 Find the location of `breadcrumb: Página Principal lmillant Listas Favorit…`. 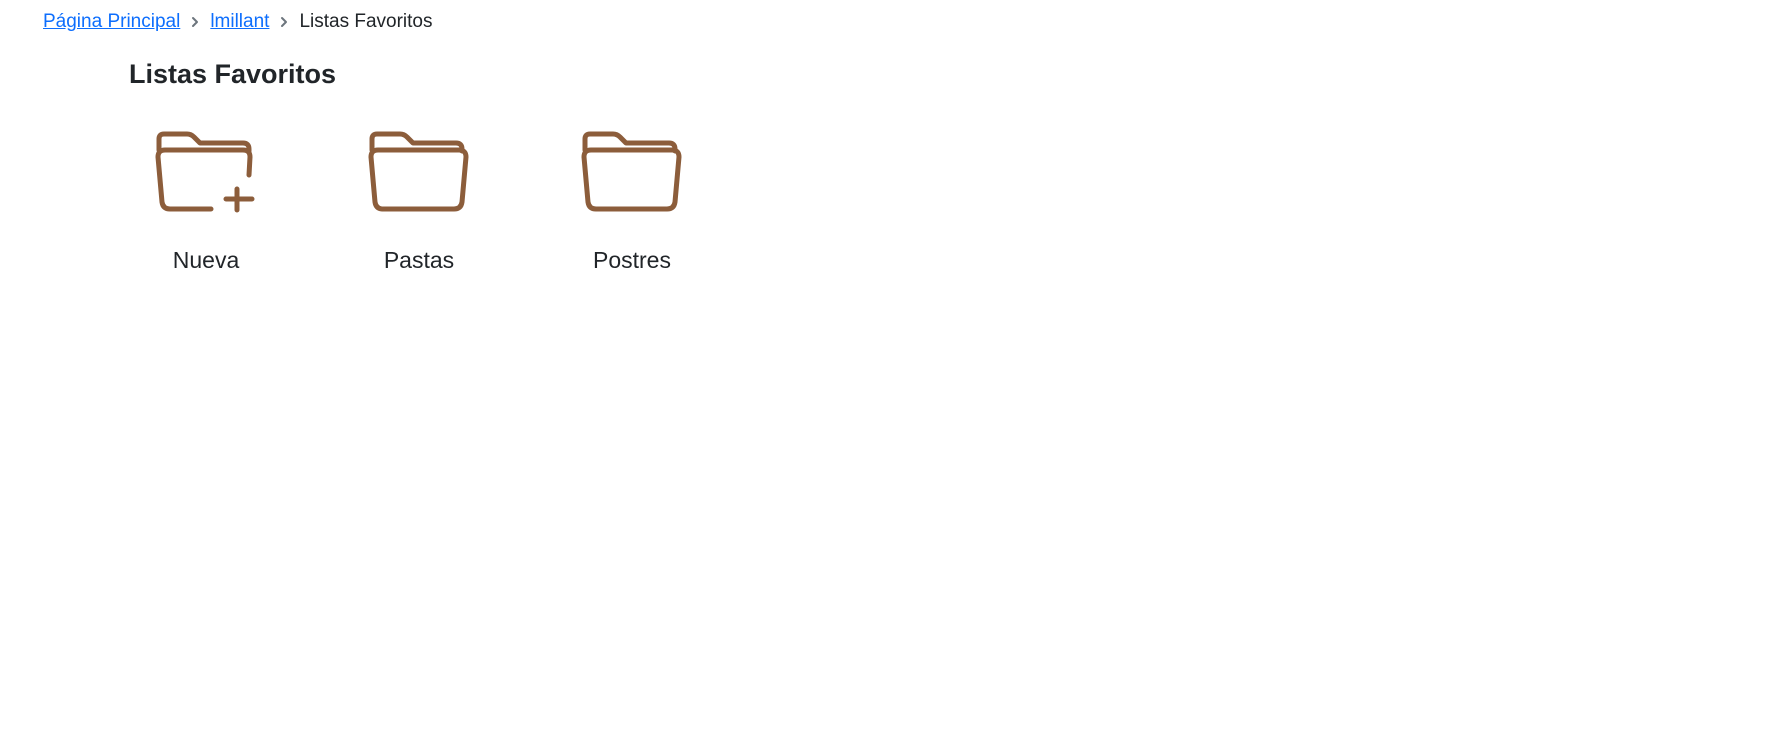

breadcrumb: Página Principal lmillant Listas Favorit… is located at coordinates (237, 22).